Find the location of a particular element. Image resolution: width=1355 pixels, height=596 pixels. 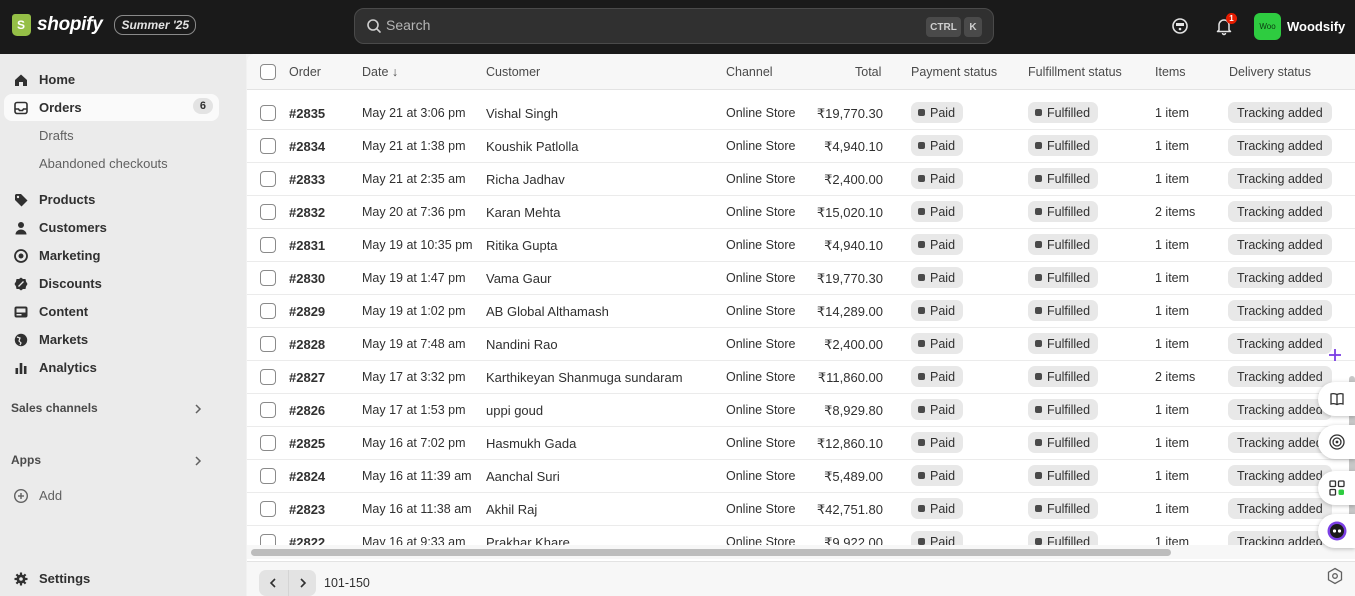

order-number: #2824 is located at coordinates (307, 476).